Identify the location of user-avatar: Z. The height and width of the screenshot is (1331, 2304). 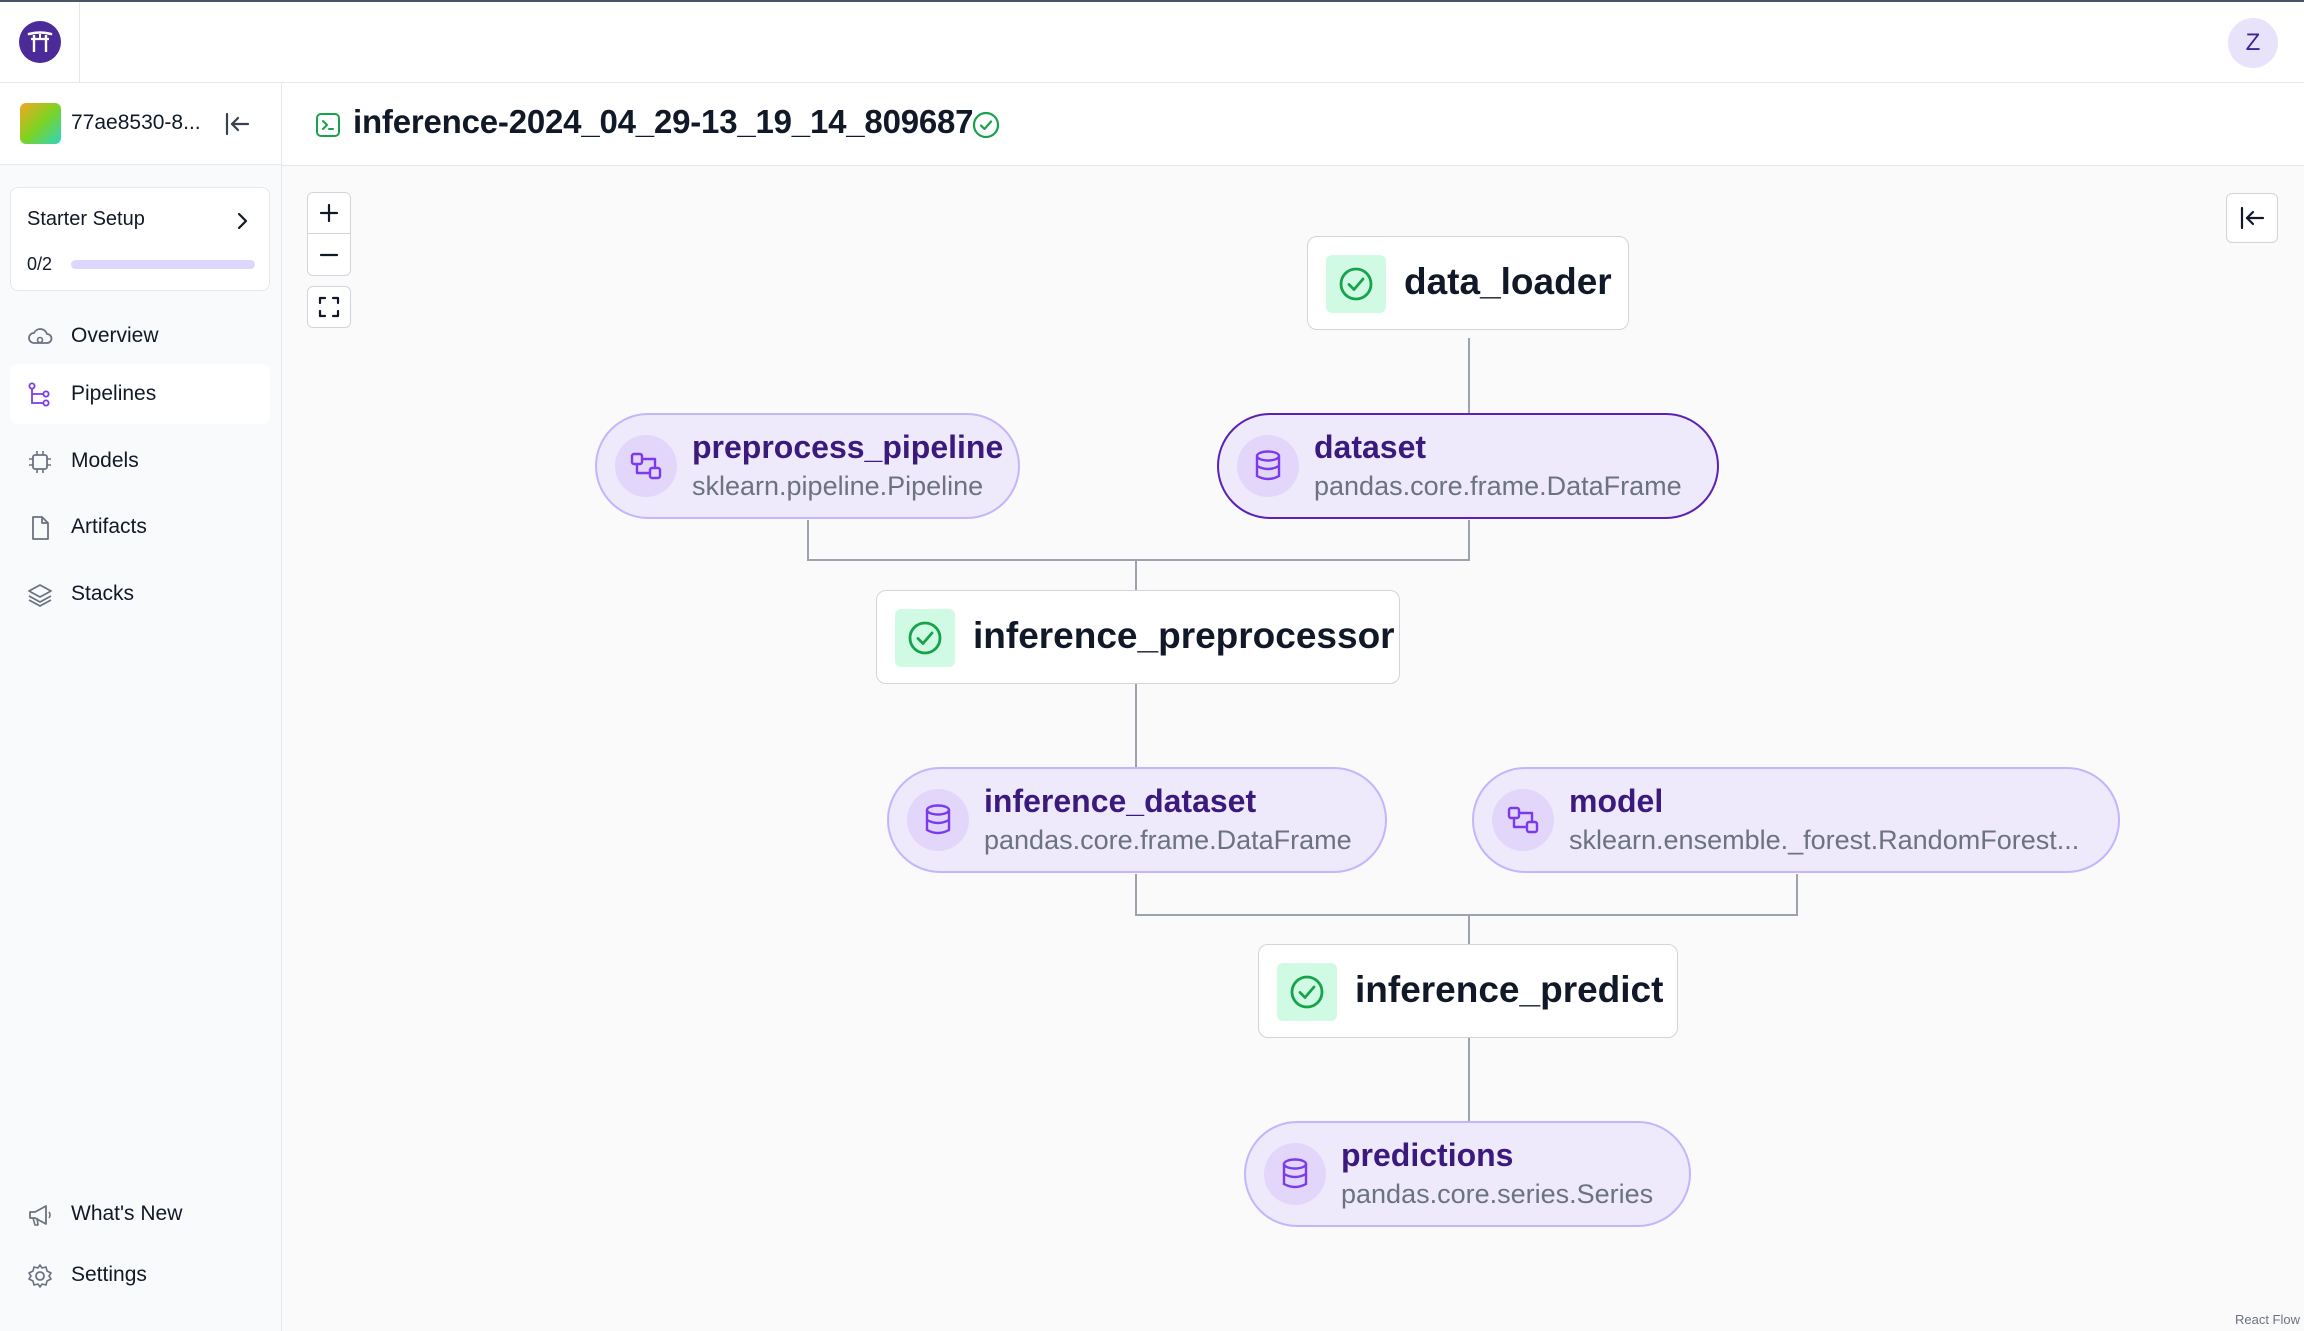
(2253, 43).